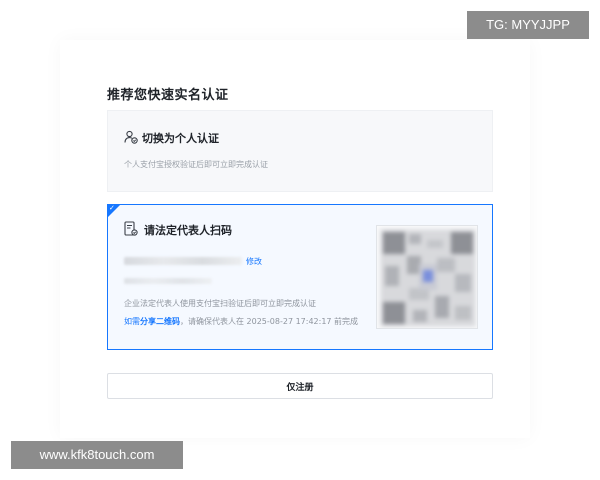  I want to click on redacted-company-name, so click(183, 261).